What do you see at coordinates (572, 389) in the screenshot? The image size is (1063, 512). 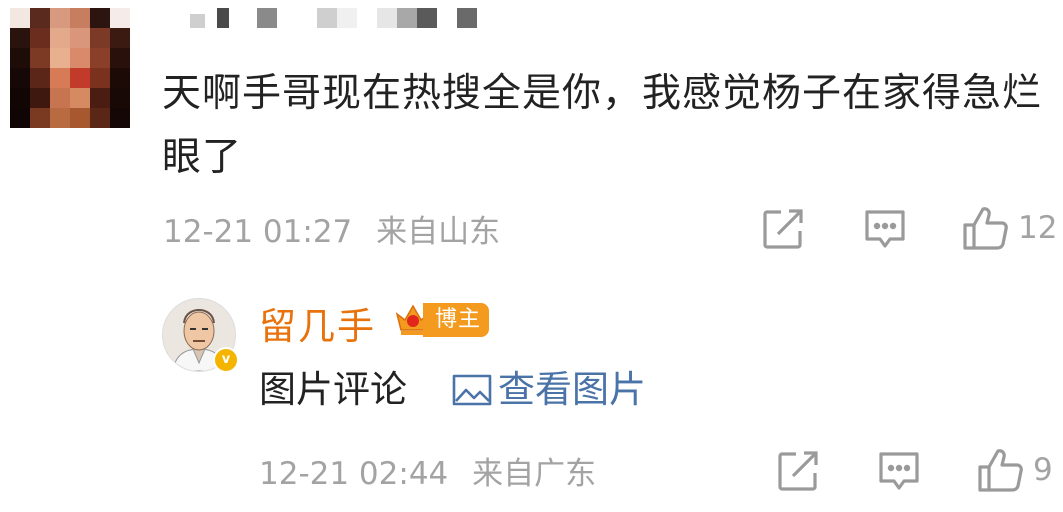 I see `view-image-label: 查看图片` at bounding box center [572, 389].